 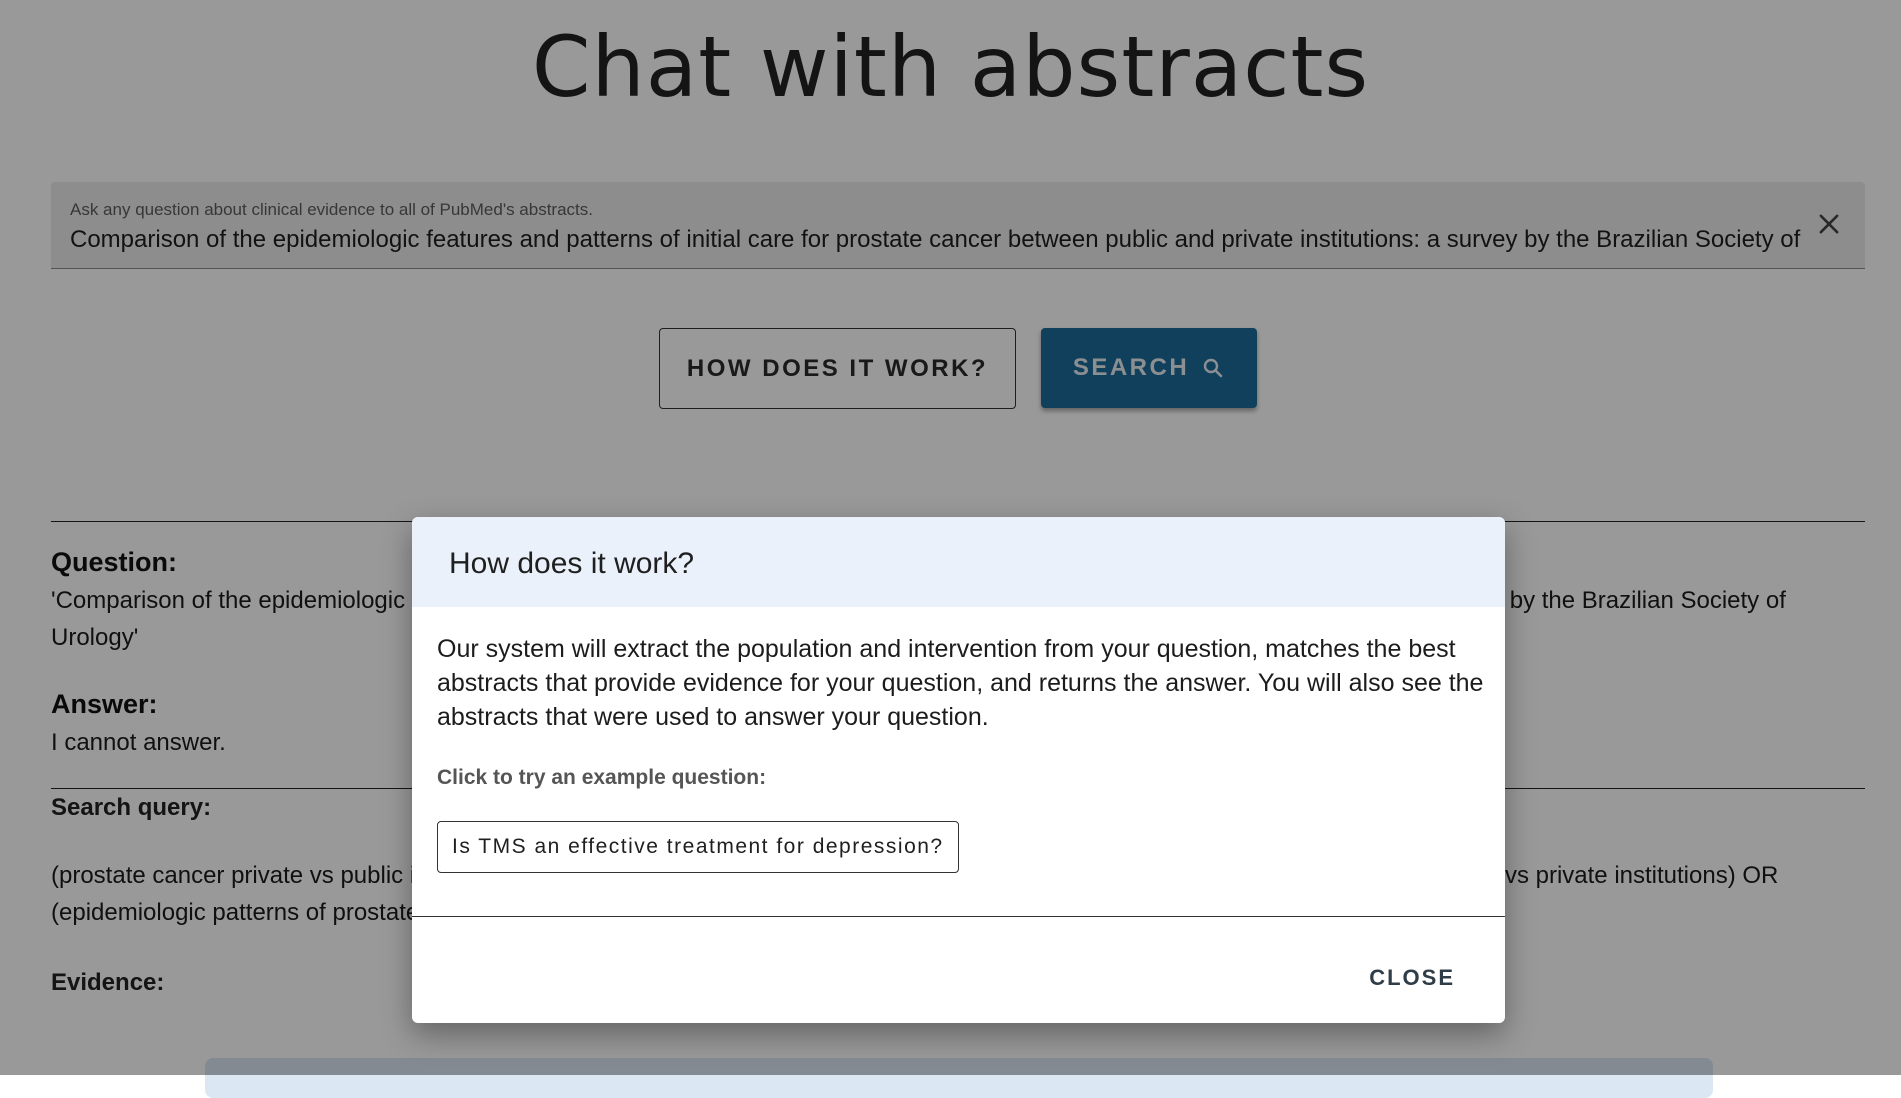 What do you see at coordinates (602, 777) in the screenshot?
I see `example-question-label: Click to try an example question:` at bounding box center [602, 777].